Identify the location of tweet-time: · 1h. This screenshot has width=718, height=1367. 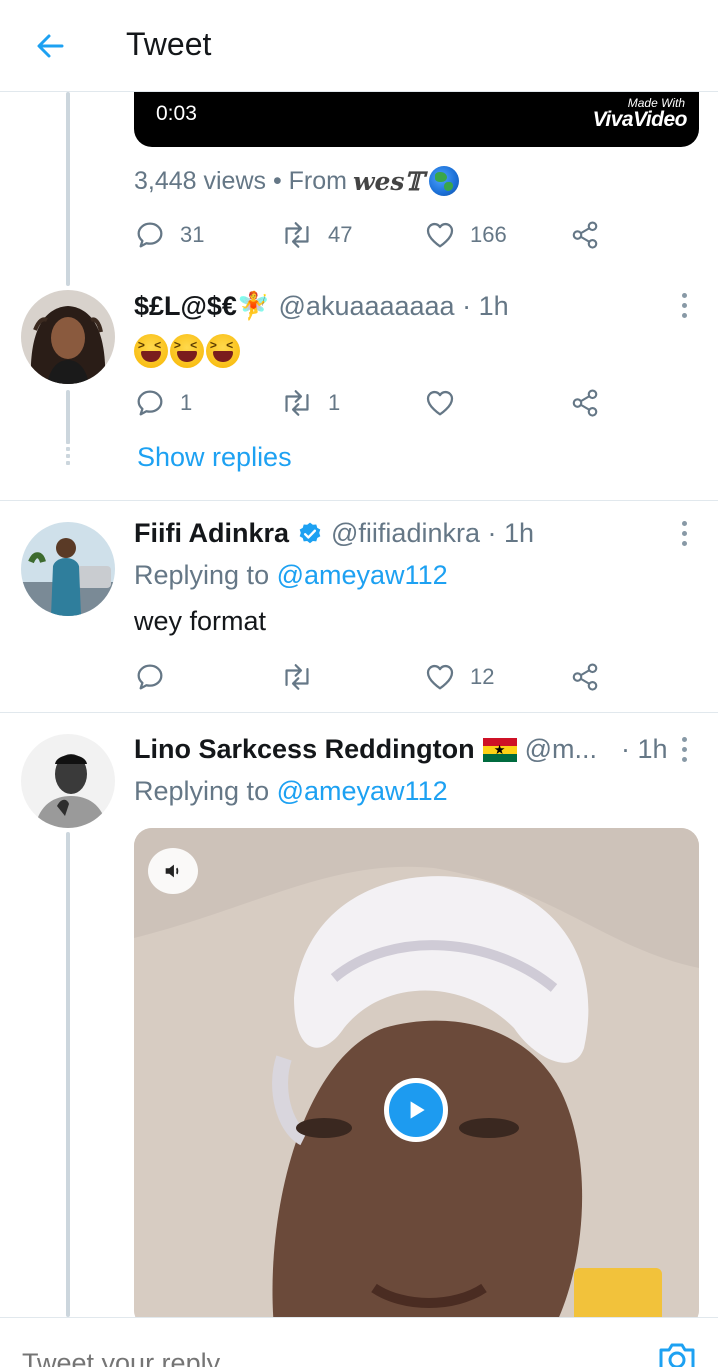
(644, 749).